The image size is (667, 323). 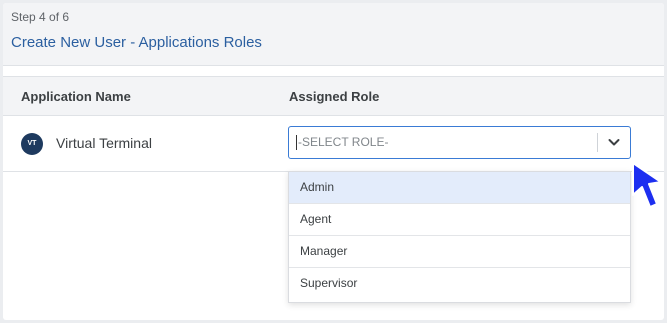 What do you see at coordinates (104, 143) in the screenshot?
I see `application-name: Virtual Terminal` at bounding box center [104, 143].